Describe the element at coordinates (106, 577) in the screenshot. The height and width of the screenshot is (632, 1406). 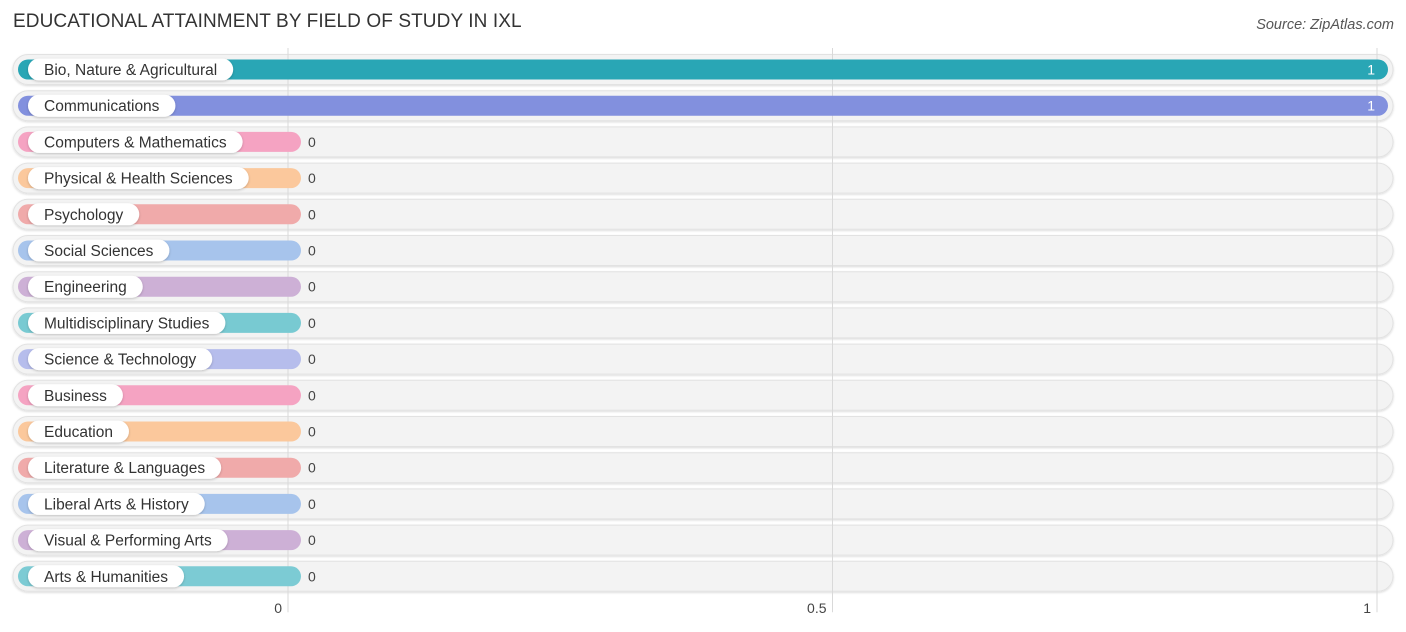
I see `category-label: Arts & Humanities` at that location.